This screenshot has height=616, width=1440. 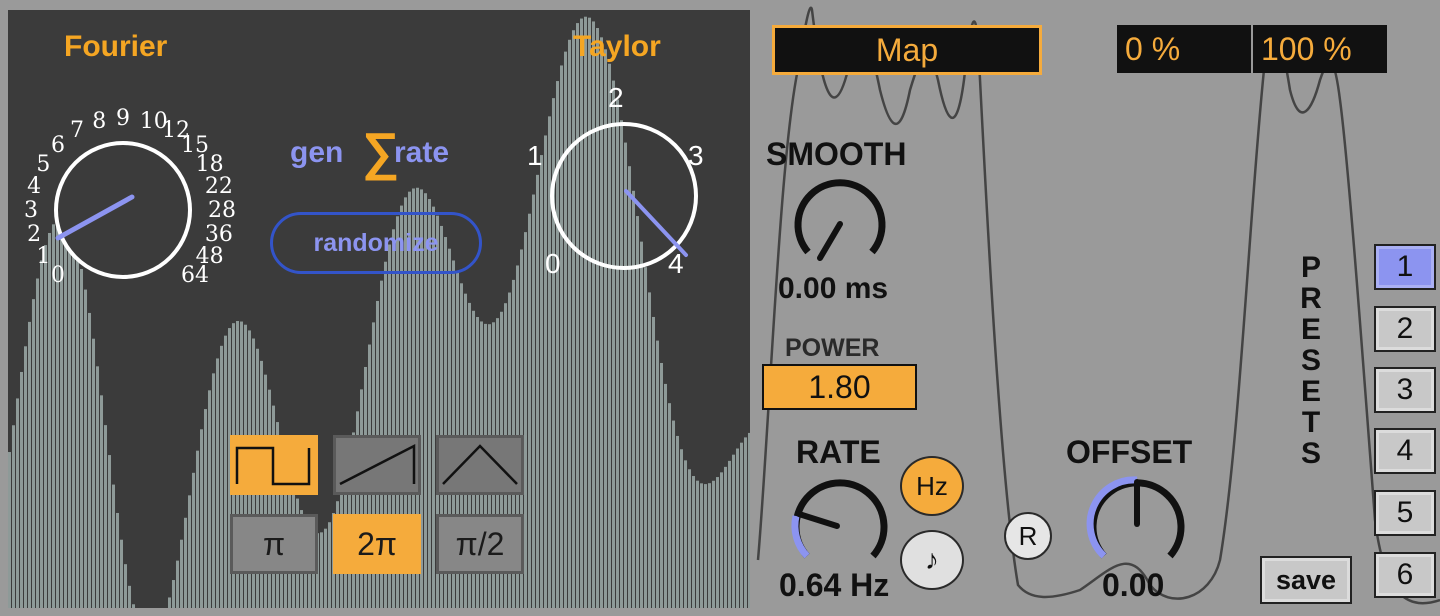 What do you see at coordinates (932, 486) in the screenshot?
I see `hz-mode-button: Hz` at bounding box center [932, 486].